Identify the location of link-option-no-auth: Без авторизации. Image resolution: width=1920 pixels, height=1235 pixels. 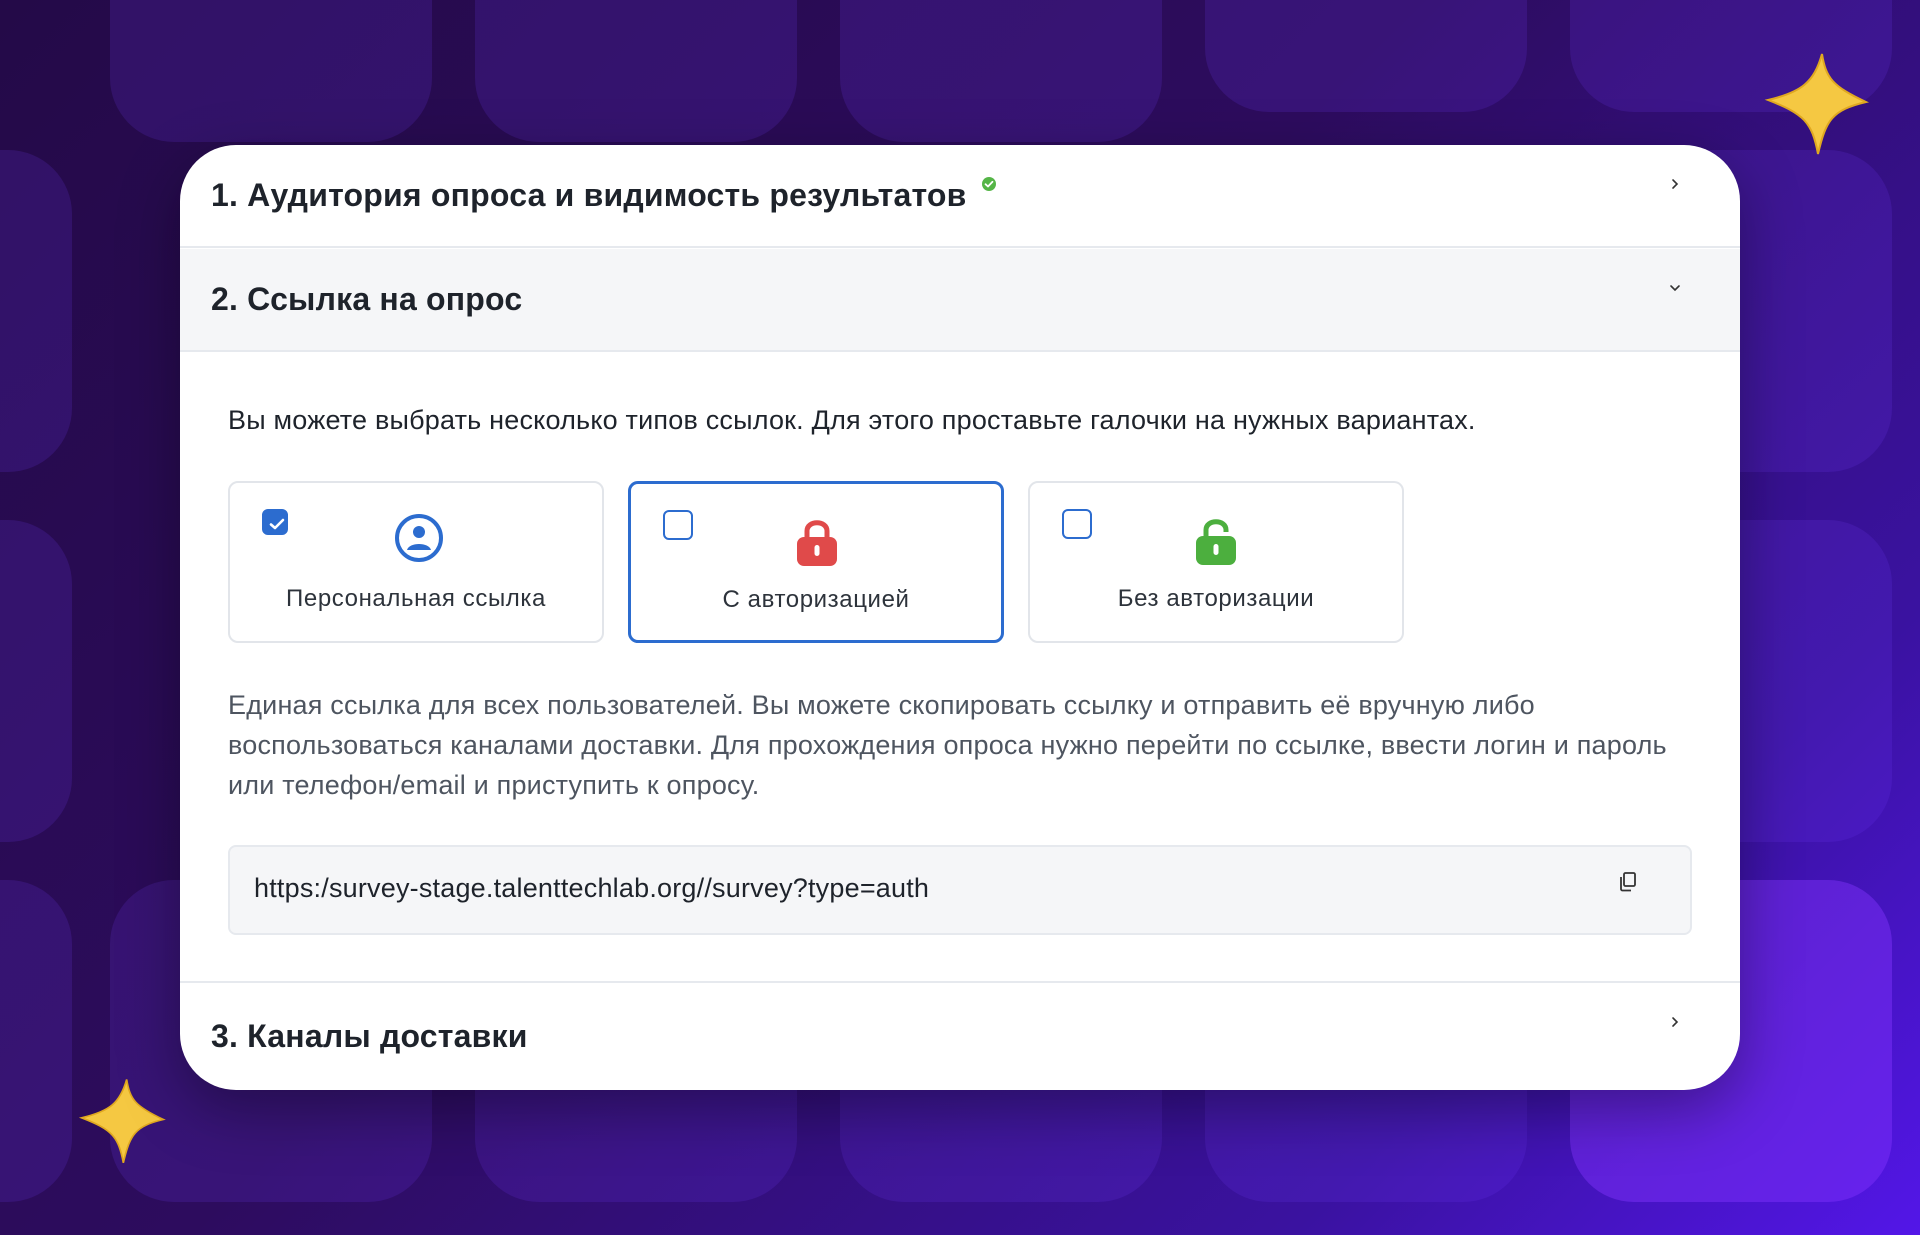
(1216, 562).